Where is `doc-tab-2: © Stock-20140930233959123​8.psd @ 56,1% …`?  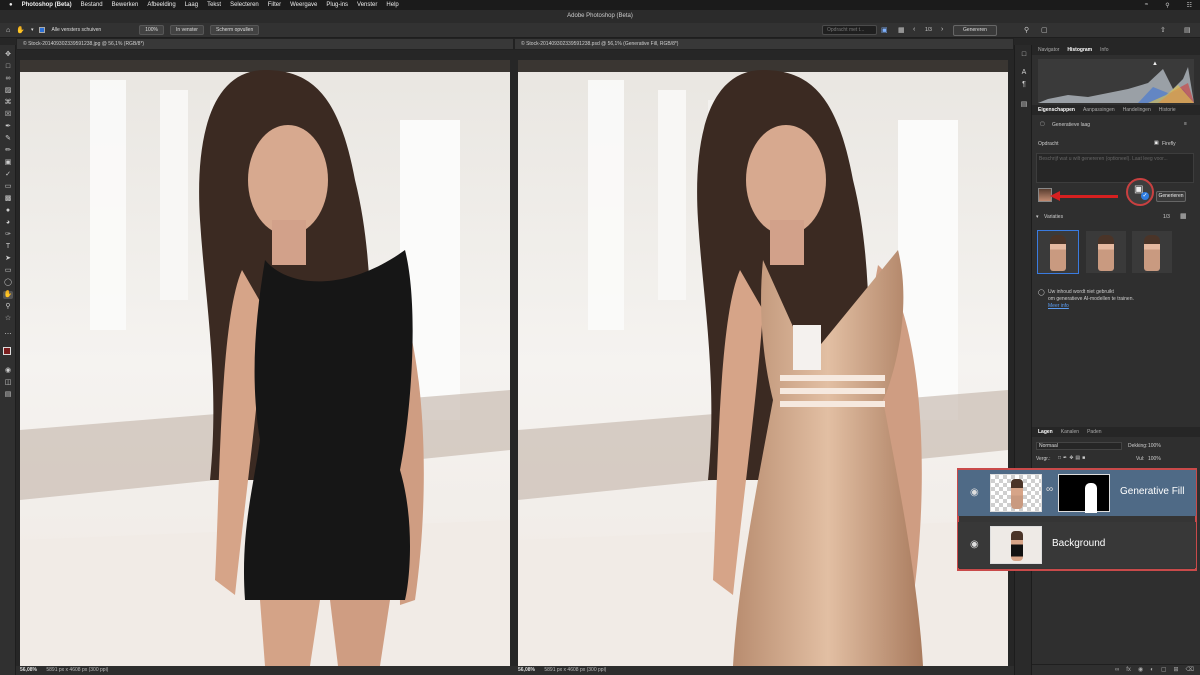
doc-tab-2: © Stock-20140930233959123​8.psd @ 56,1% … is located at coordinates (764, 44).